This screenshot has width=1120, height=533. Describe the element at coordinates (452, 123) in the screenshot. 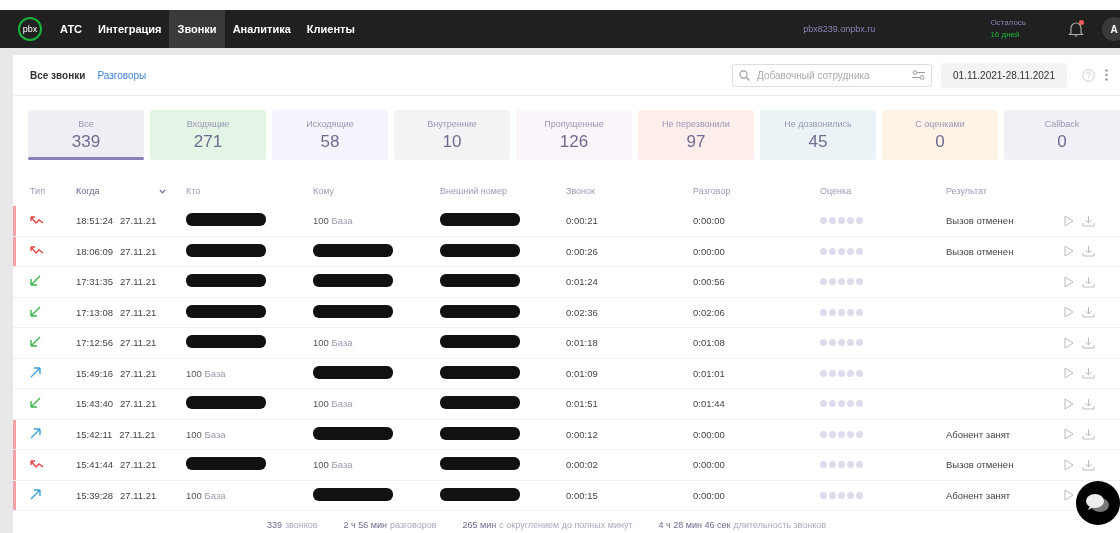

I see `stat-label: Внутренние` at that location.